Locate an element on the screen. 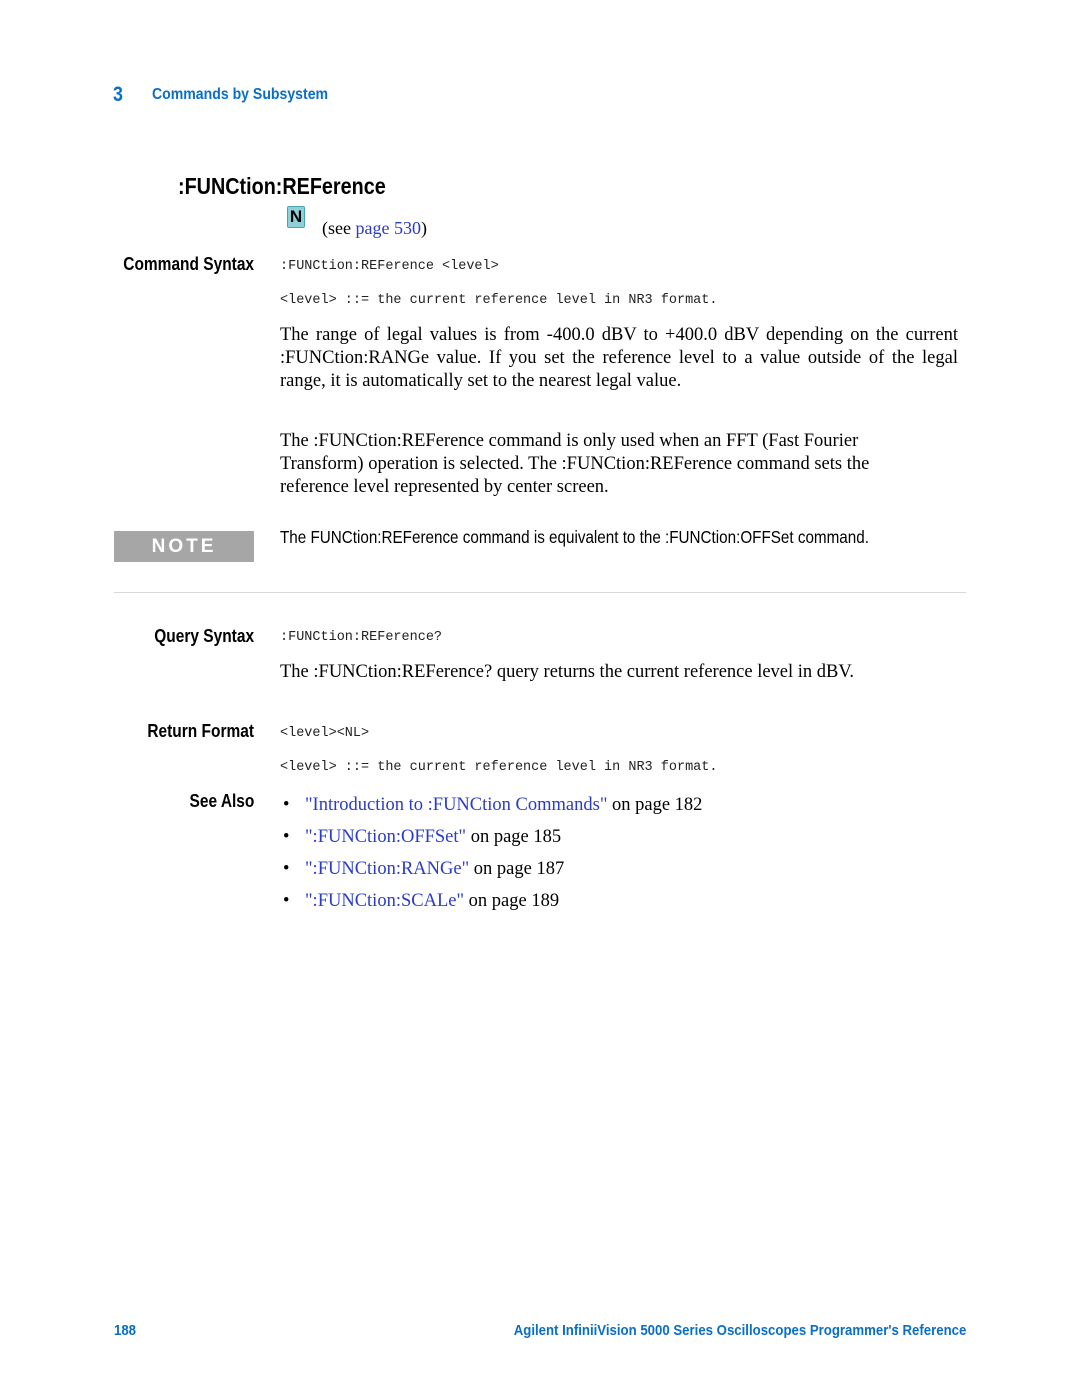 The image size is (1080, 1397). see-also-link-range: ":FUNCtion:RANGe" is located at coordinates (387, 869).